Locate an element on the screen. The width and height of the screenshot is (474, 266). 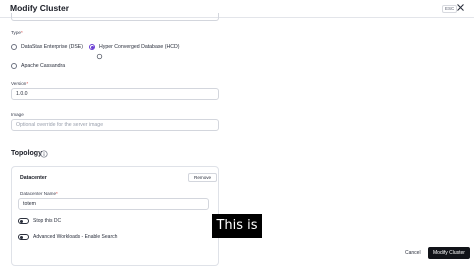
cancel-button: Cancel is located at coordinates (413, 253).